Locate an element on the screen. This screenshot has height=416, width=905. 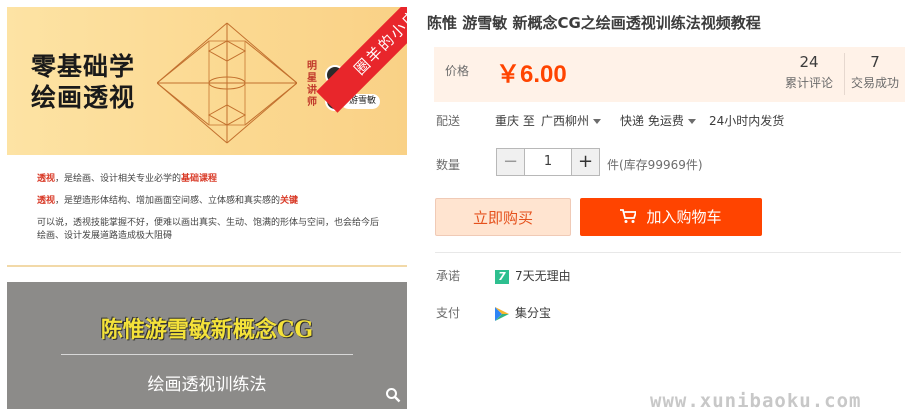
product-title: 陈惟 游雪敏 新概念CG之绘画透视训练法视频教程 is located at coordinates (594, 23).